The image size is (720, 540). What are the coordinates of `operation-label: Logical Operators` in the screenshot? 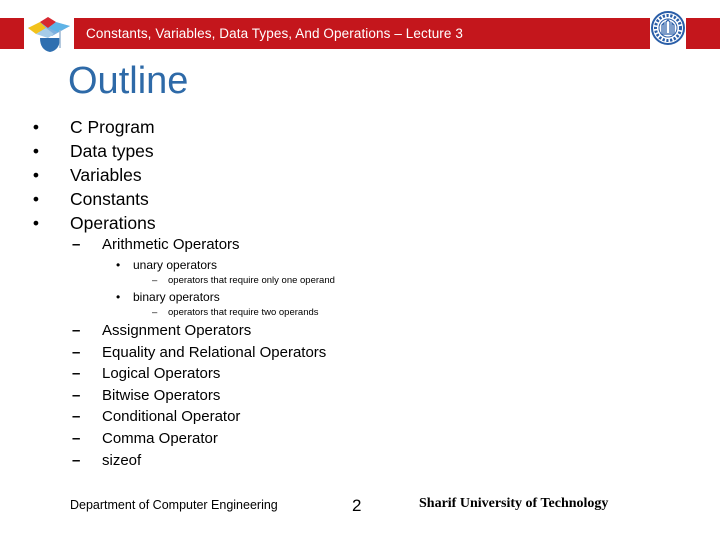 It's located at (161, 373).